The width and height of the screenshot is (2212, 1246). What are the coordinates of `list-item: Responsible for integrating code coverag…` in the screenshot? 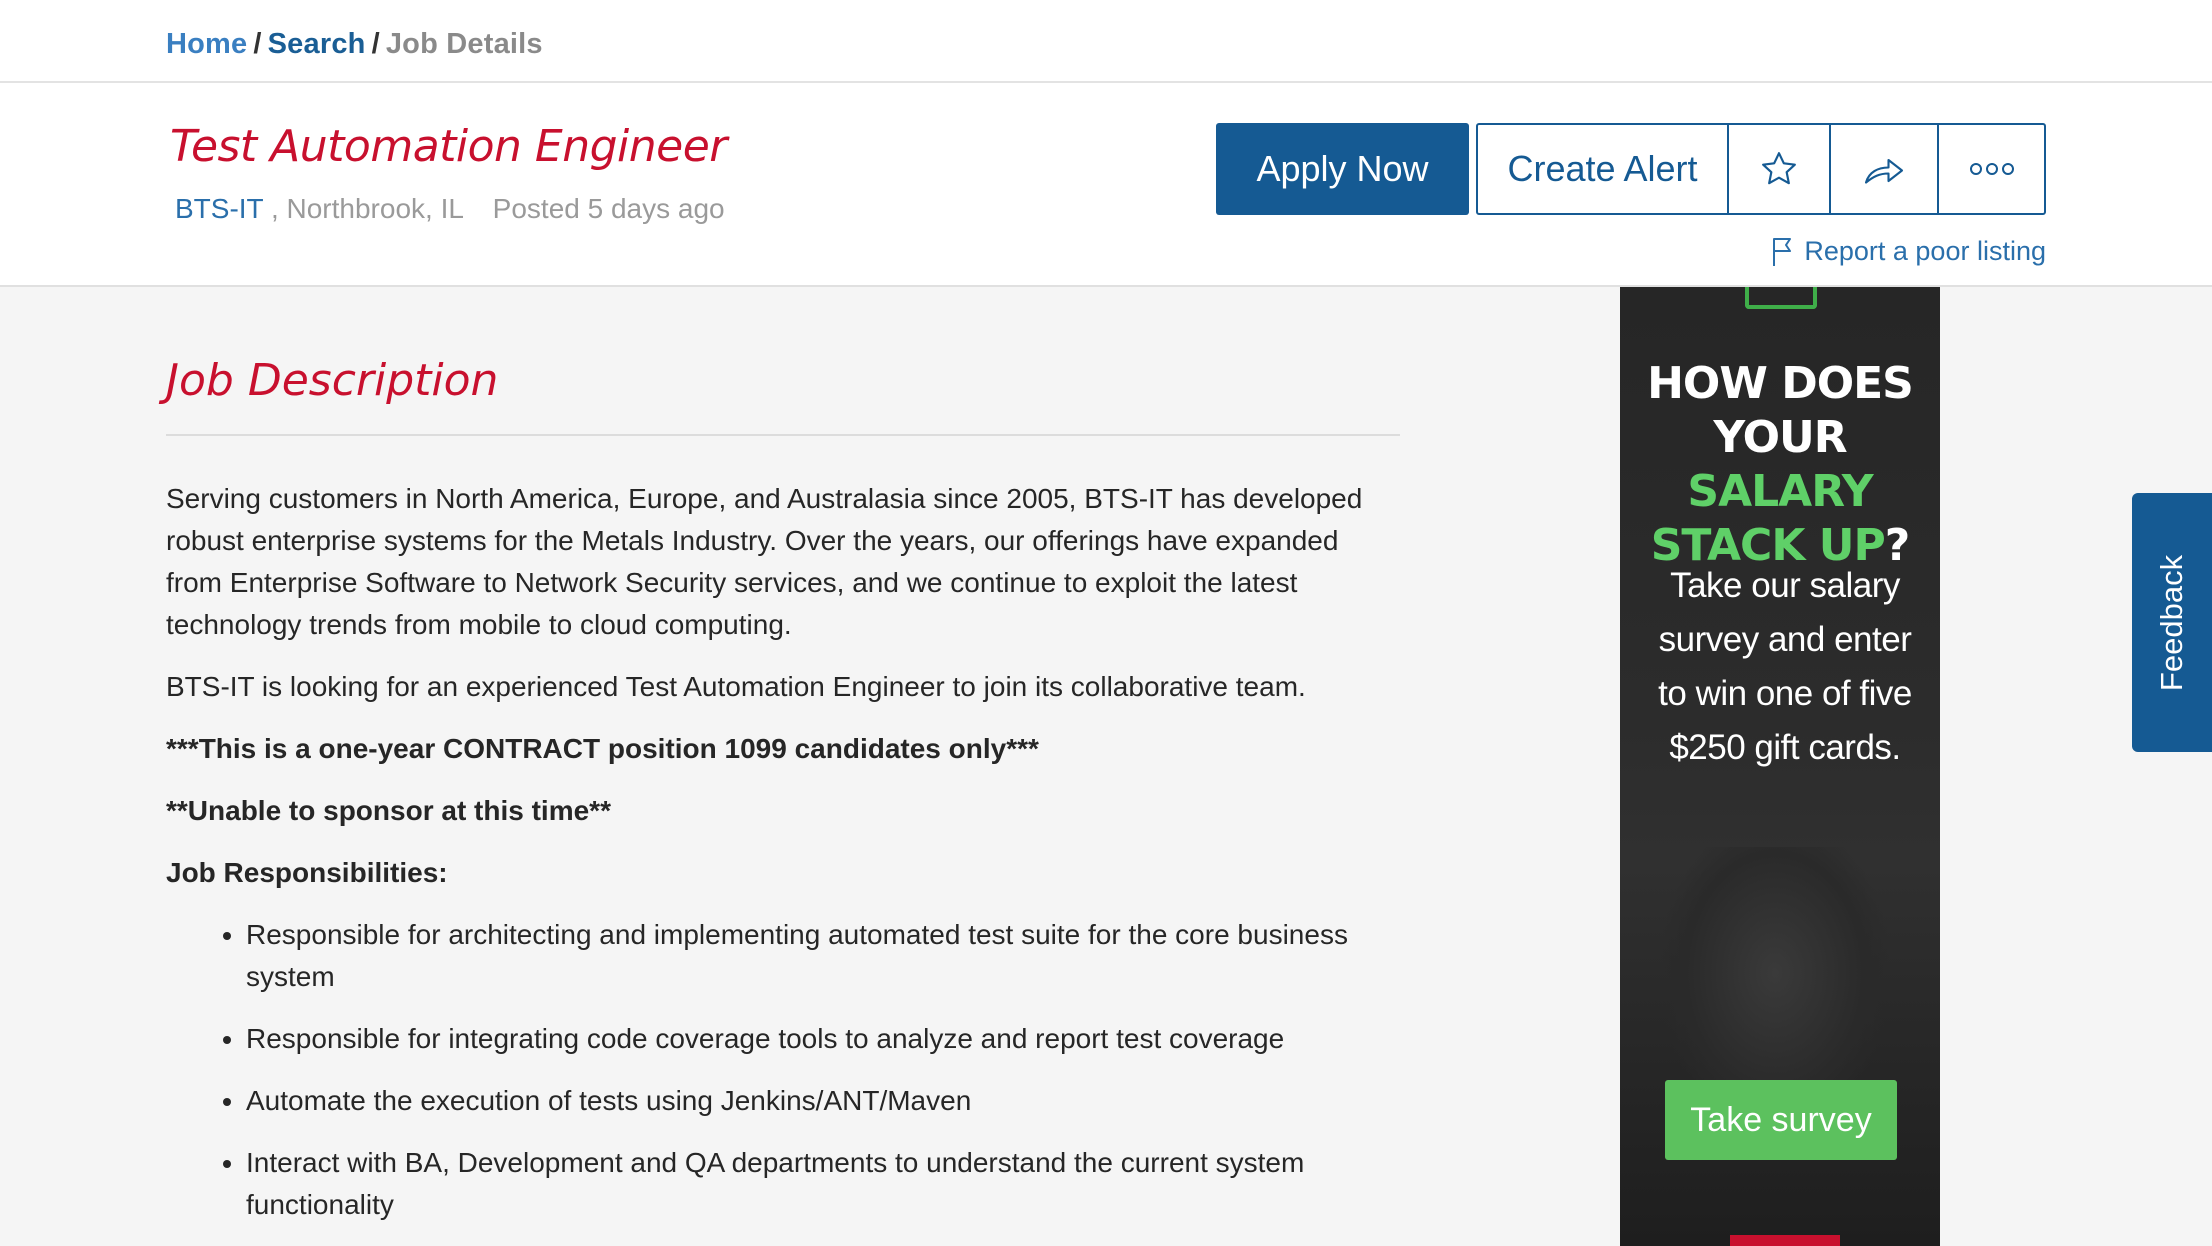 It's located at (821, 1039).